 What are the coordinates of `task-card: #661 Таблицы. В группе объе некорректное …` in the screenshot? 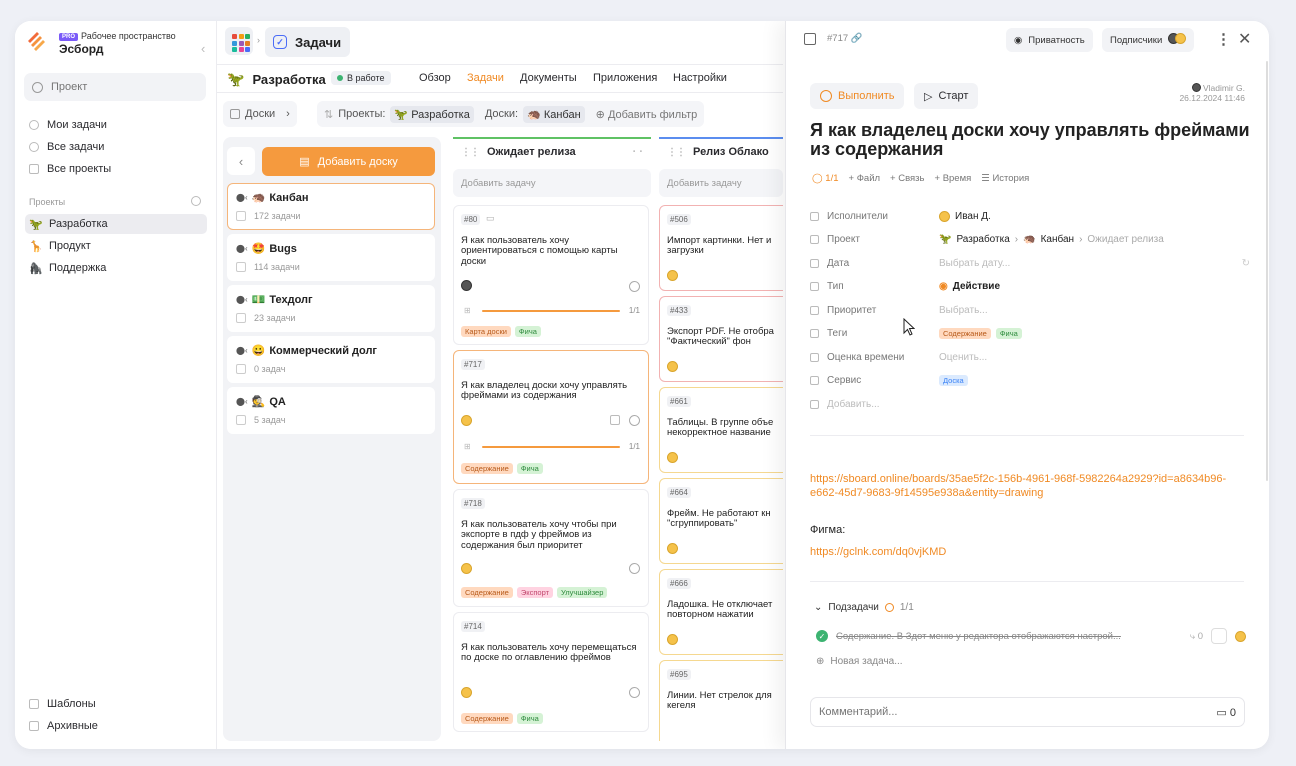 It's located at (721, 430).